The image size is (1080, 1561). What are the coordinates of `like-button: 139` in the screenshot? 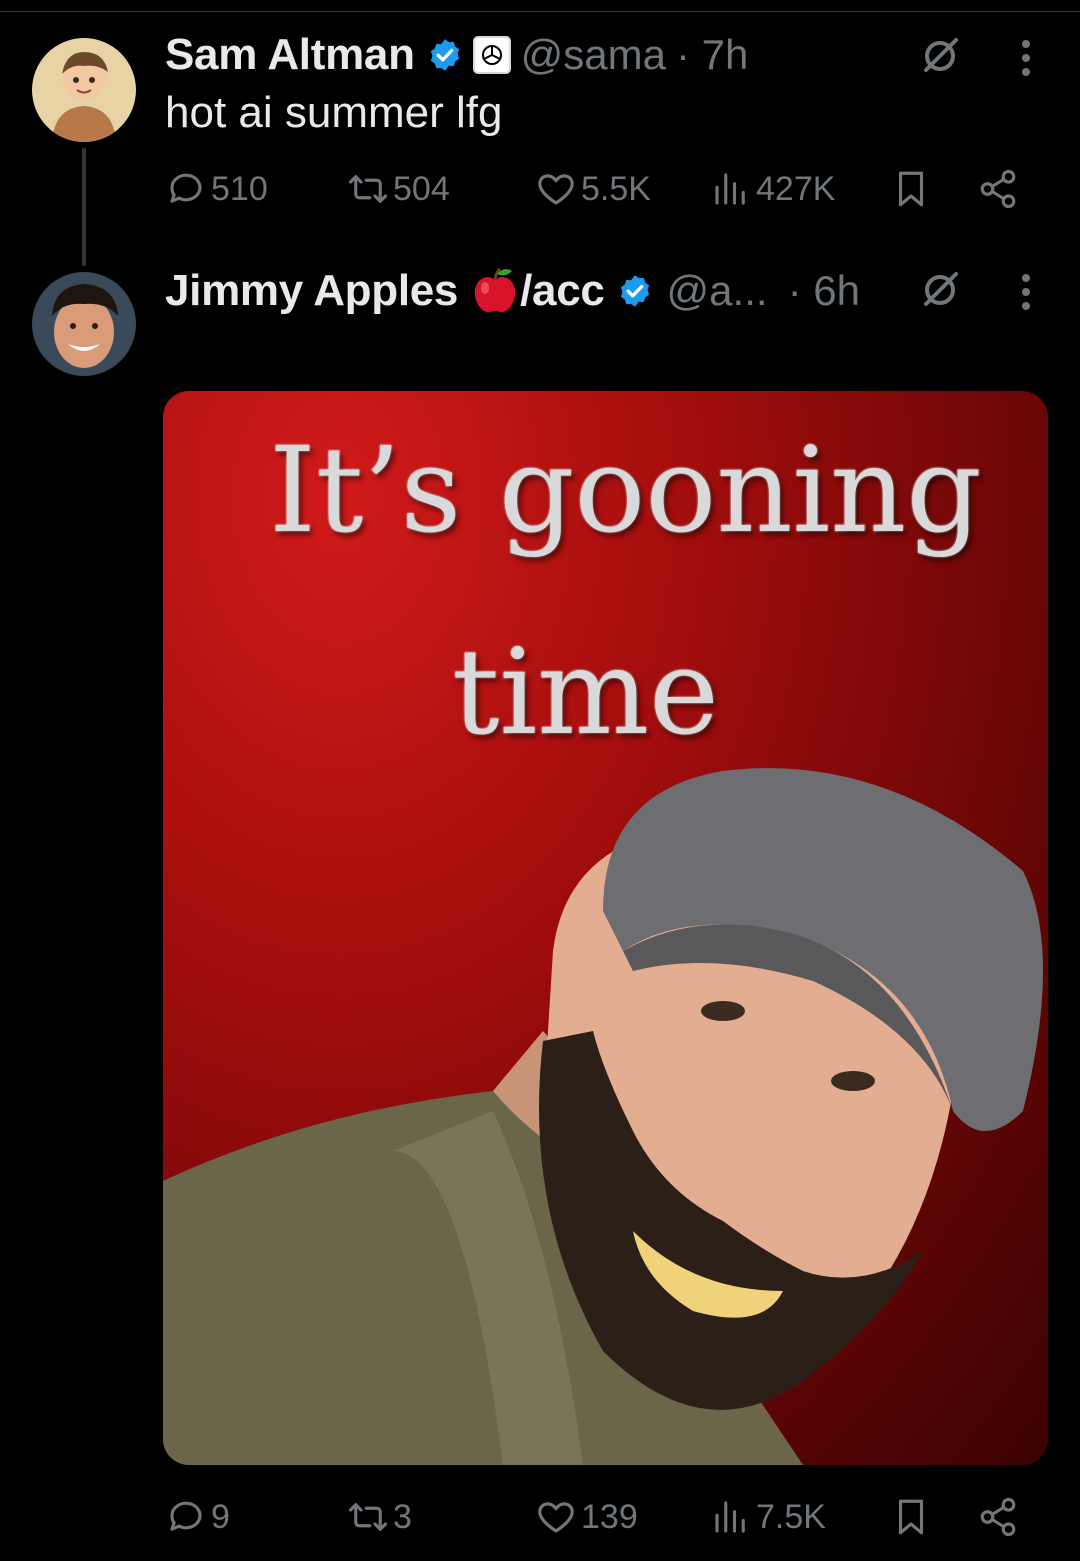 It's located at (586, 1517).